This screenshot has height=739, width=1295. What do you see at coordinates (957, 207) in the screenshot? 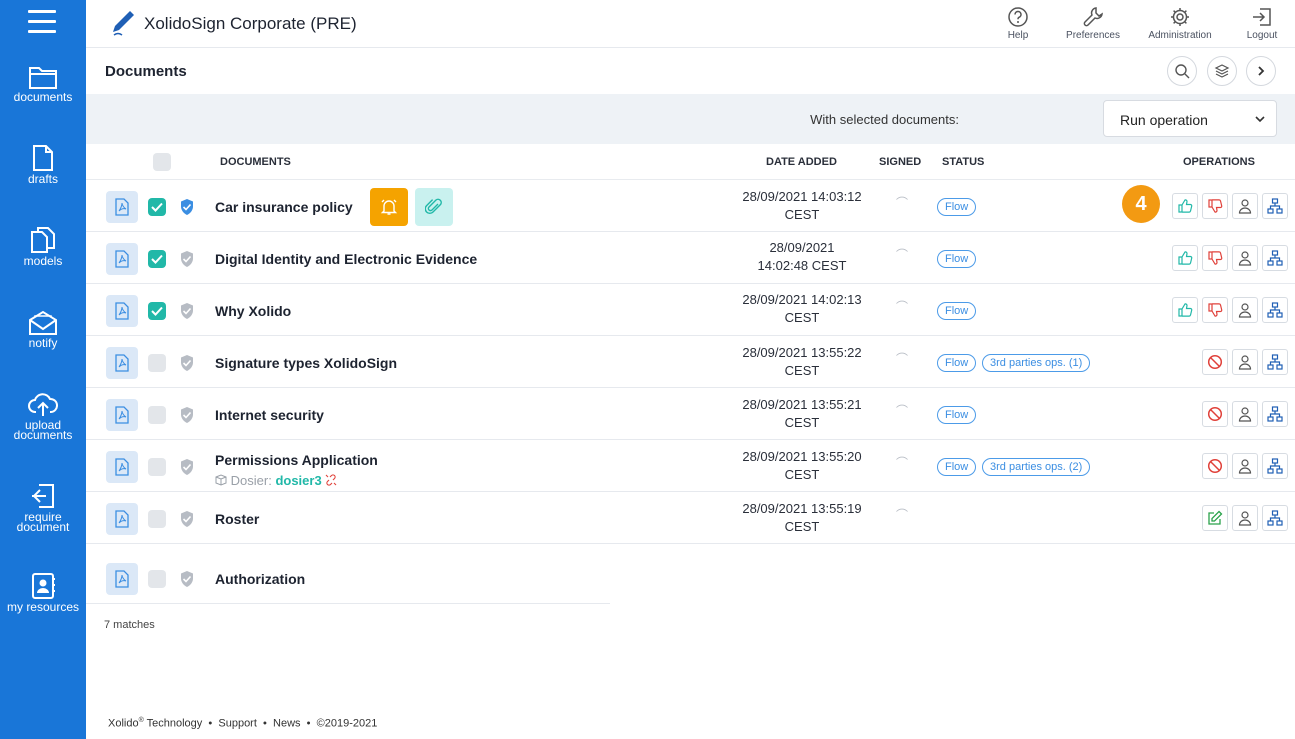
I see `status-tag: Flow` at bounding box center [957, 207].